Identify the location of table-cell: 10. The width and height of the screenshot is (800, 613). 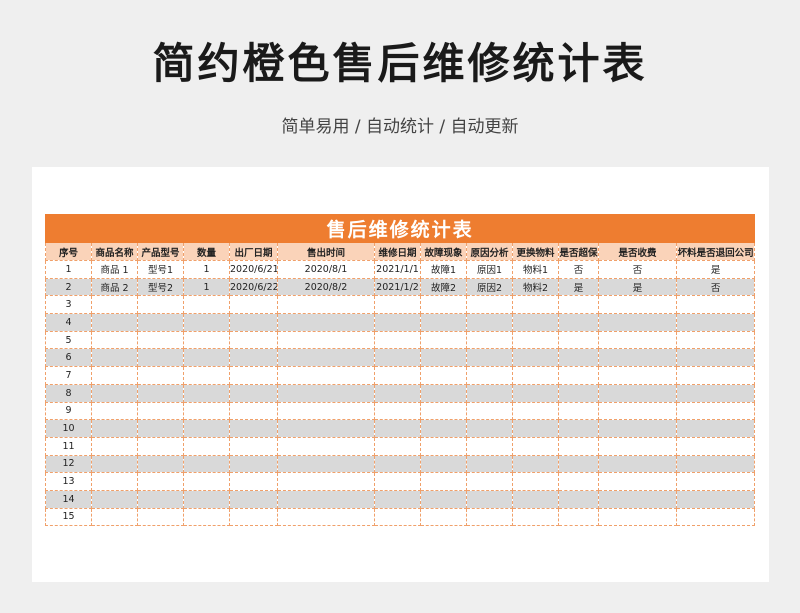
(68, 428).